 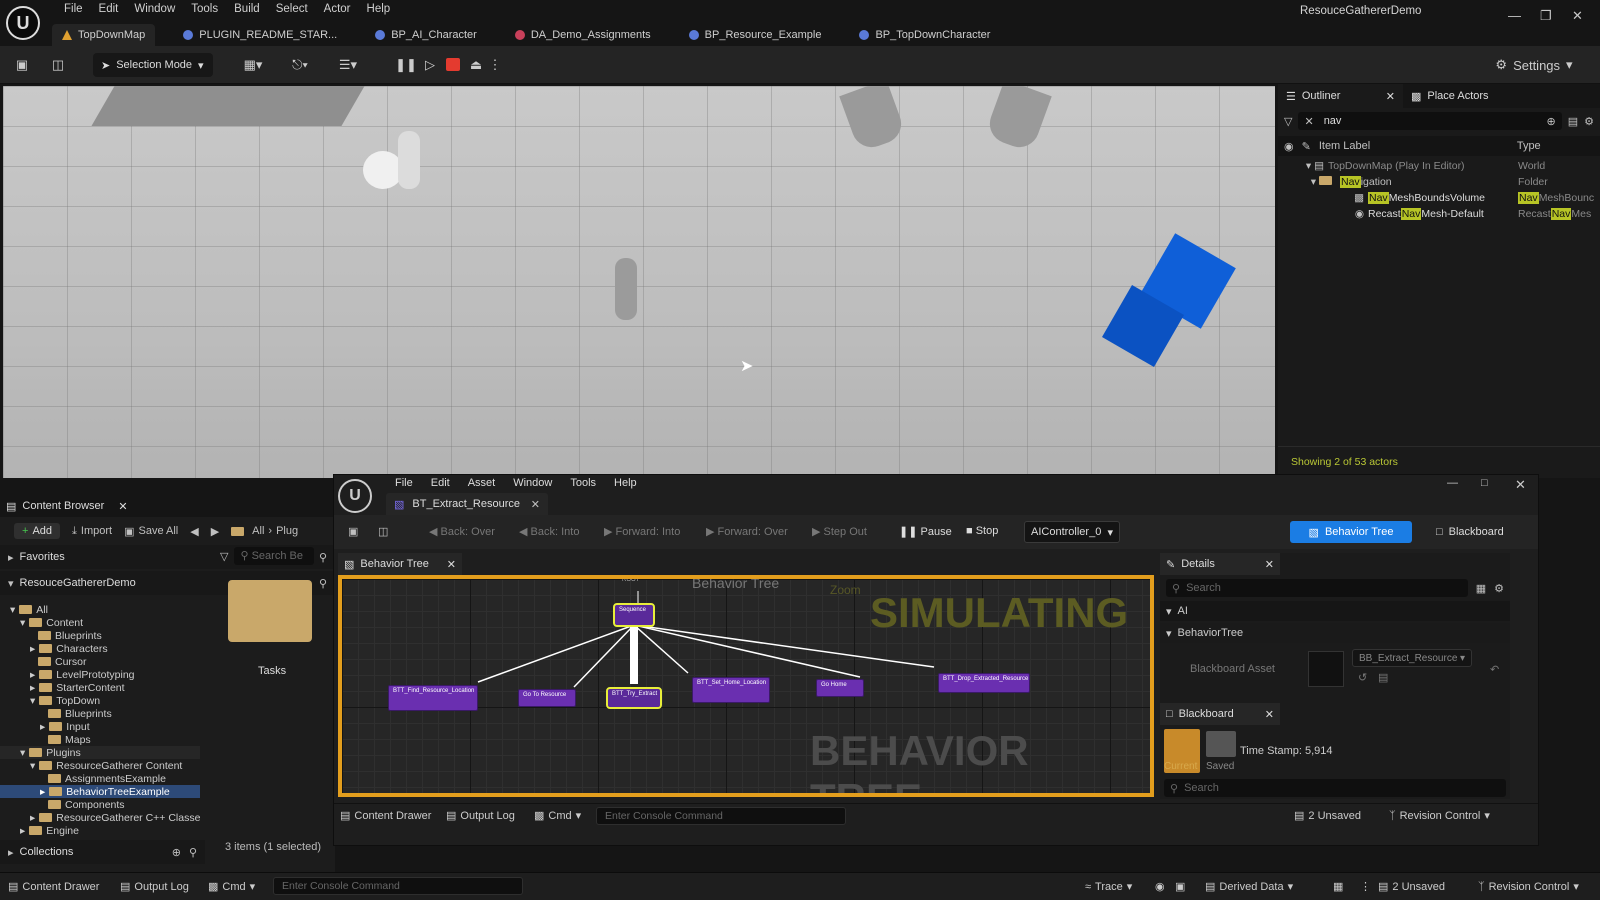 I want to click on cinematics-icon: ☰▾, so click(x=348, y=65).